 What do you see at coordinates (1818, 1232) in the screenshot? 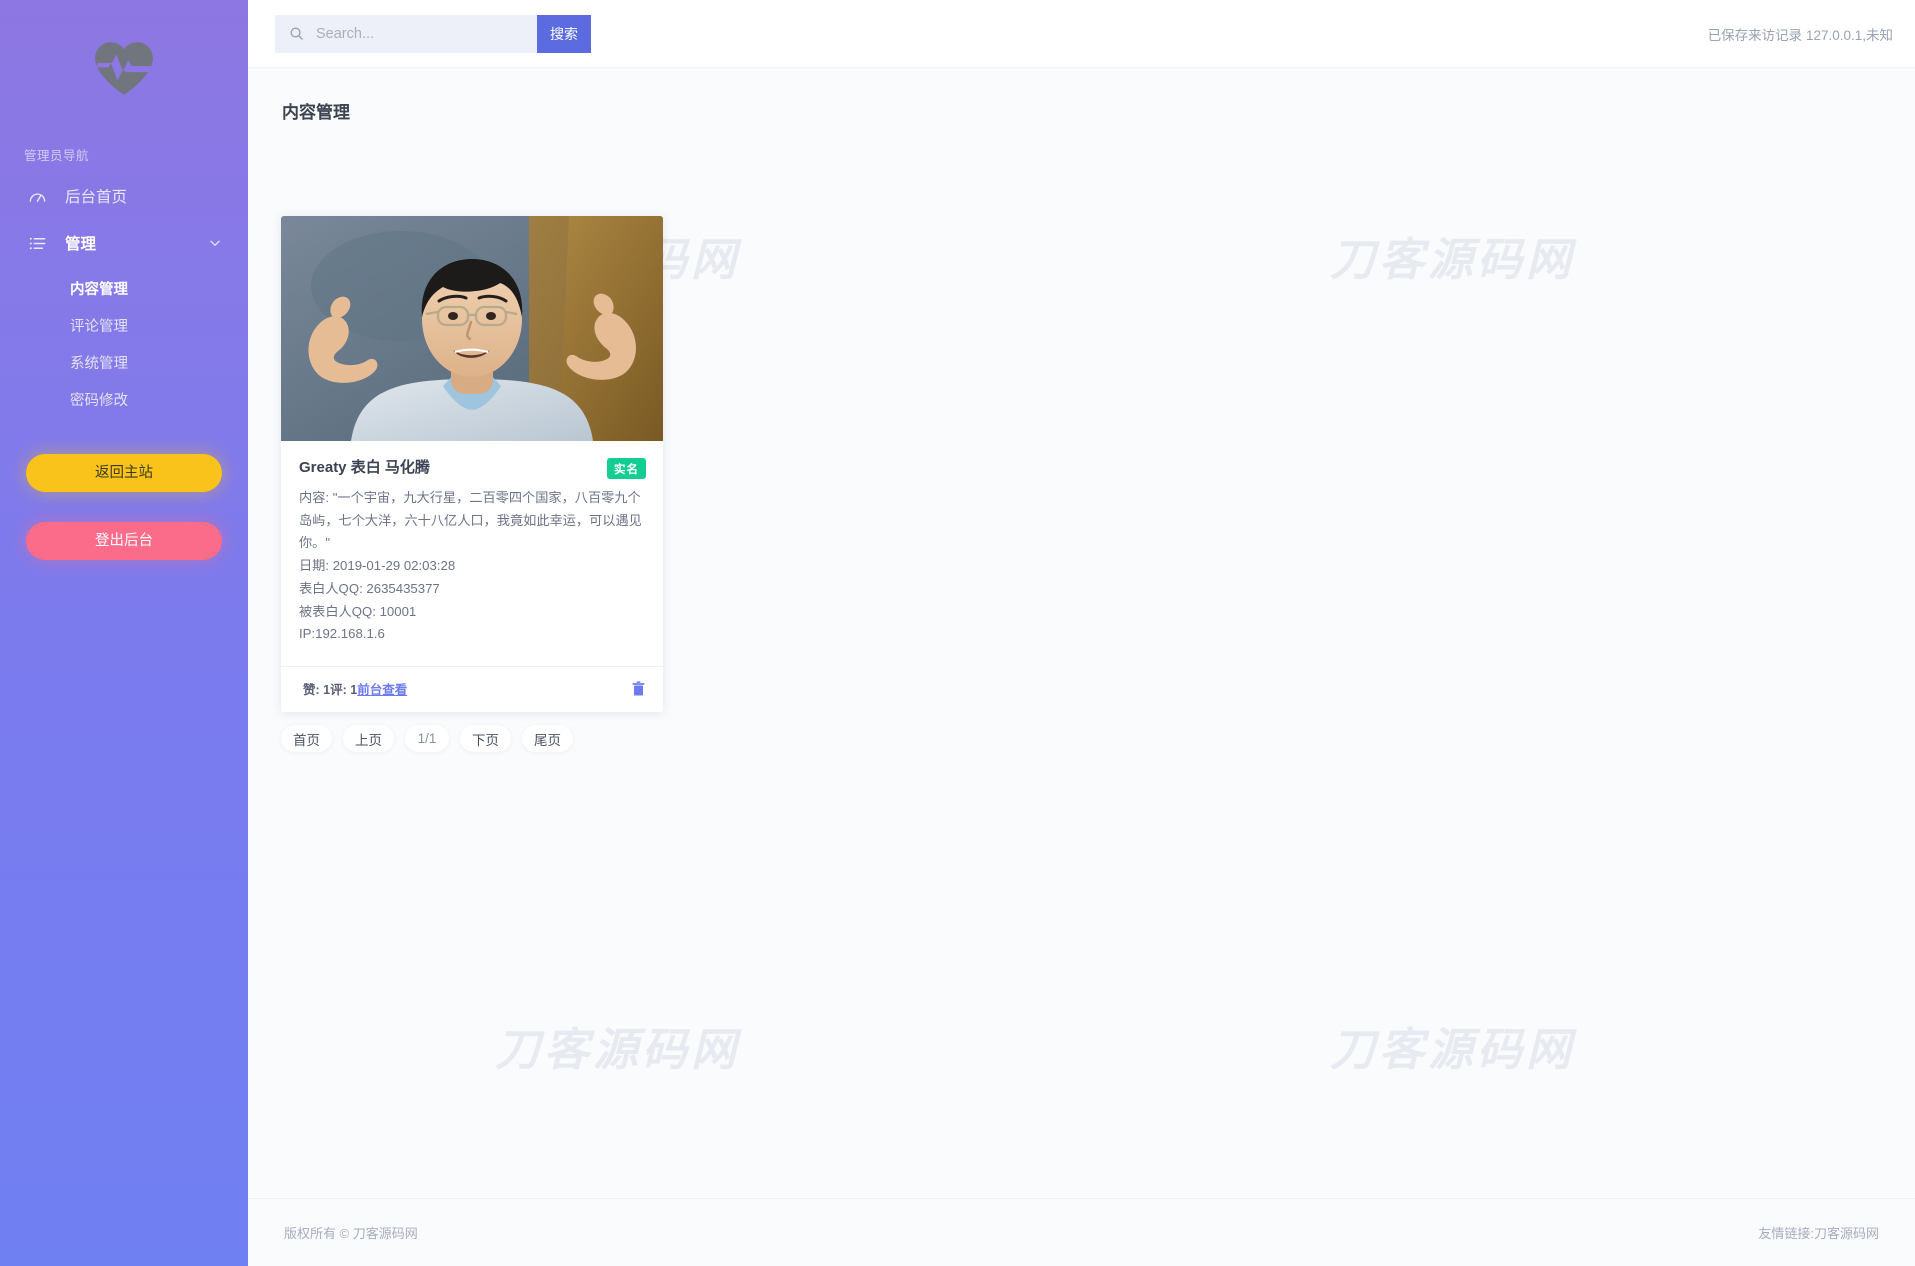
I see `footer-friend-link: 友情链接:刀客源码网` at bounding box center [1818, 1232].